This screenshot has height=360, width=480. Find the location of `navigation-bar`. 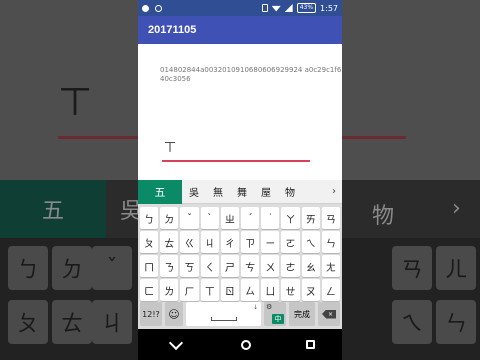

navigation-bar is located at coordinates (240, 344).